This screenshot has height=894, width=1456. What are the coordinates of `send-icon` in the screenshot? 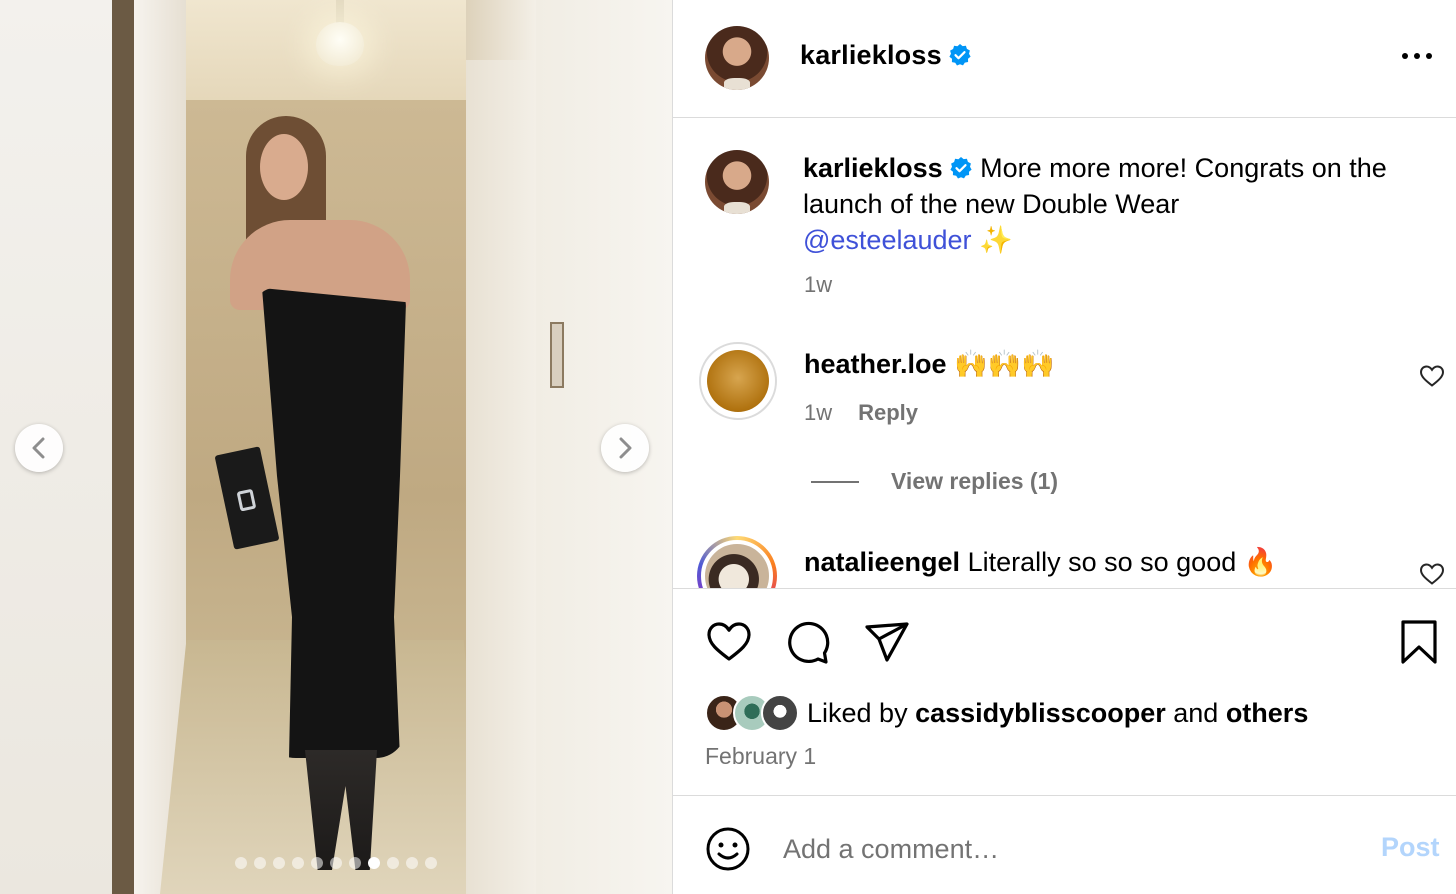 It's located at (887, 642).